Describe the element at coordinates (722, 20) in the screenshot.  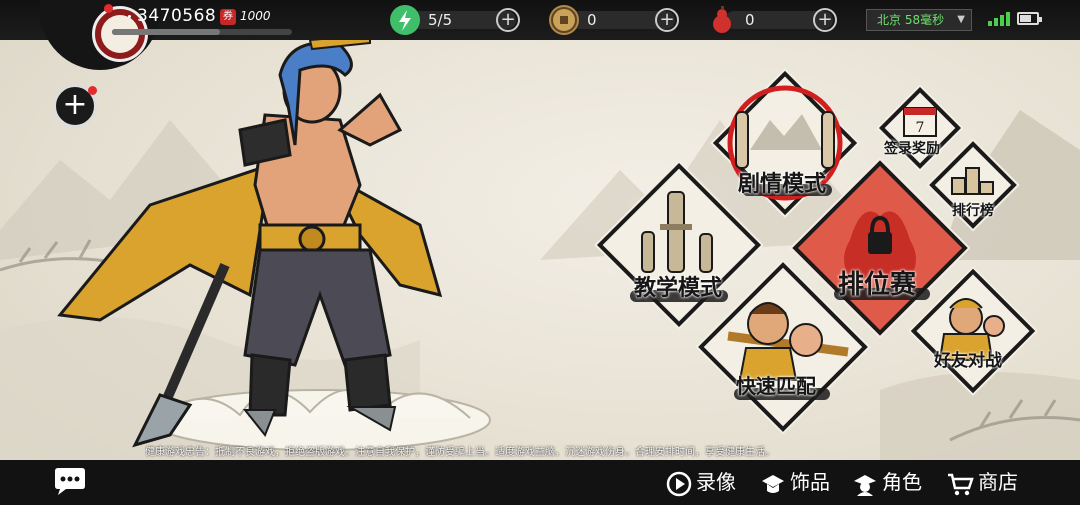
I see `gourd-icon` at that location.